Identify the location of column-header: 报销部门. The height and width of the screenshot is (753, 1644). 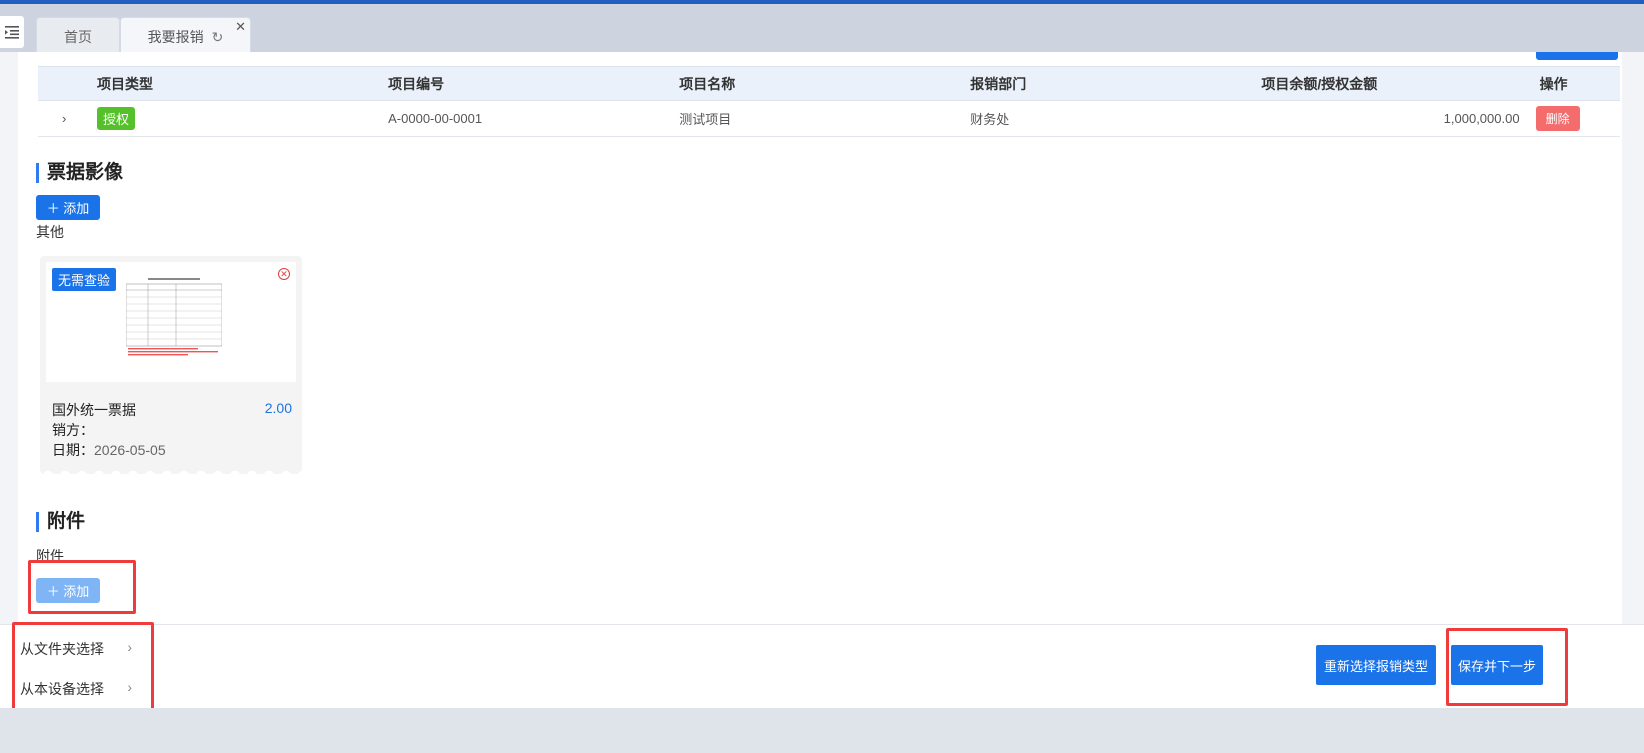
(1116, 83).